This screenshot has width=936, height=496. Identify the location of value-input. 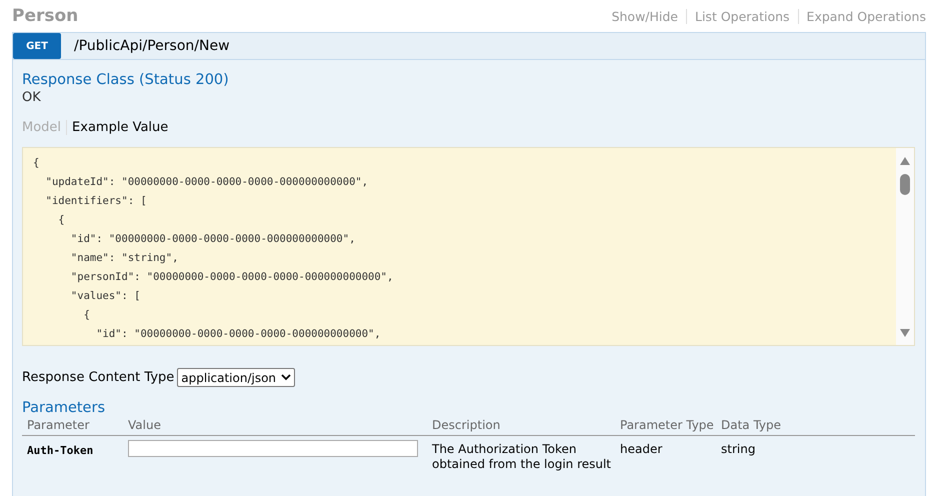
(273, 448).